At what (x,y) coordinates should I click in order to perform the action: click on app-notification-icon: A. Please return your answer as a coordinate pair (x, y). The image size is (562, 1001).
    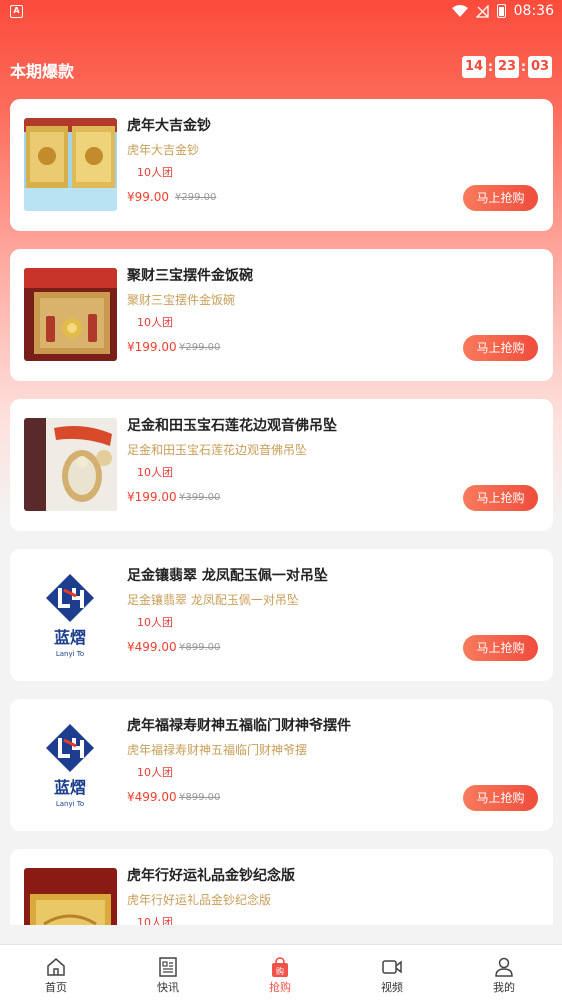
    Looking at the image, I should click on (16, 11).